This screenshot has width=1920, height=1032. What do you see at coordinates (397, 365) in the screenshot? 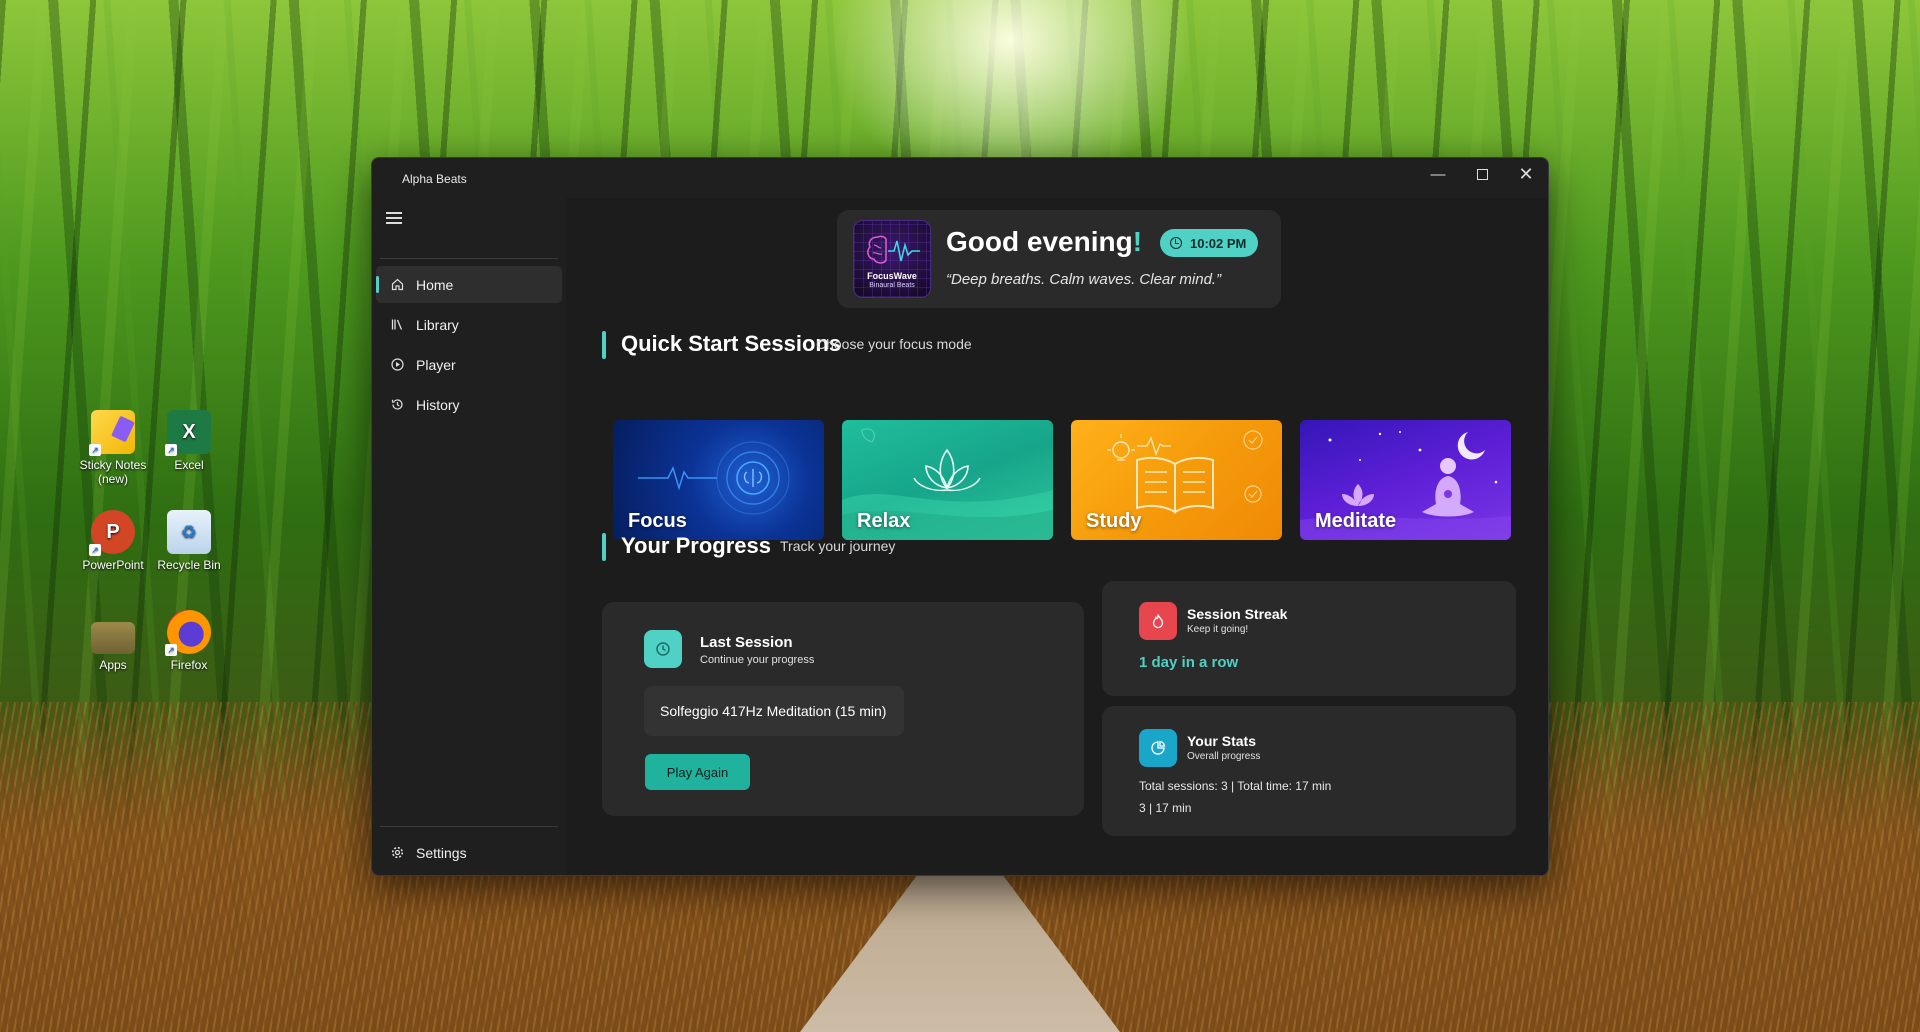
I see `play-circle-icon` at bounding box center [397, 365].